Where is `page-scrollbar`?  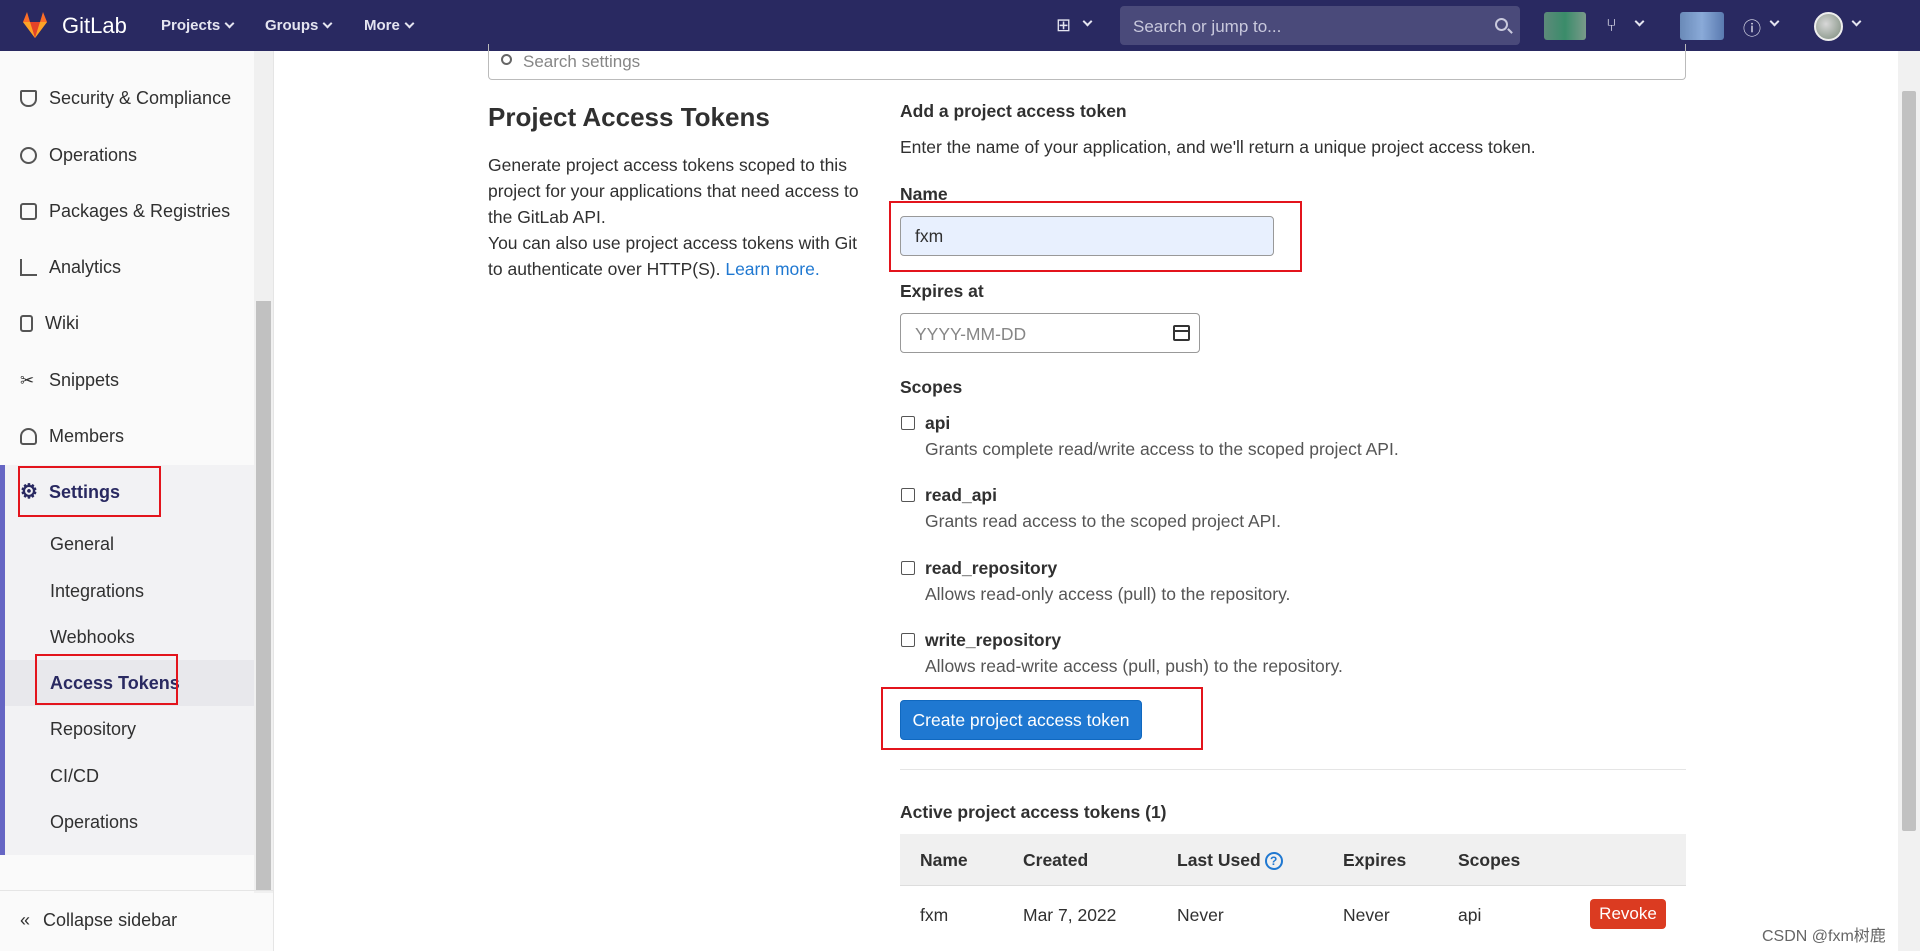
page-scrollbar is located at coordinates (1909, 501).